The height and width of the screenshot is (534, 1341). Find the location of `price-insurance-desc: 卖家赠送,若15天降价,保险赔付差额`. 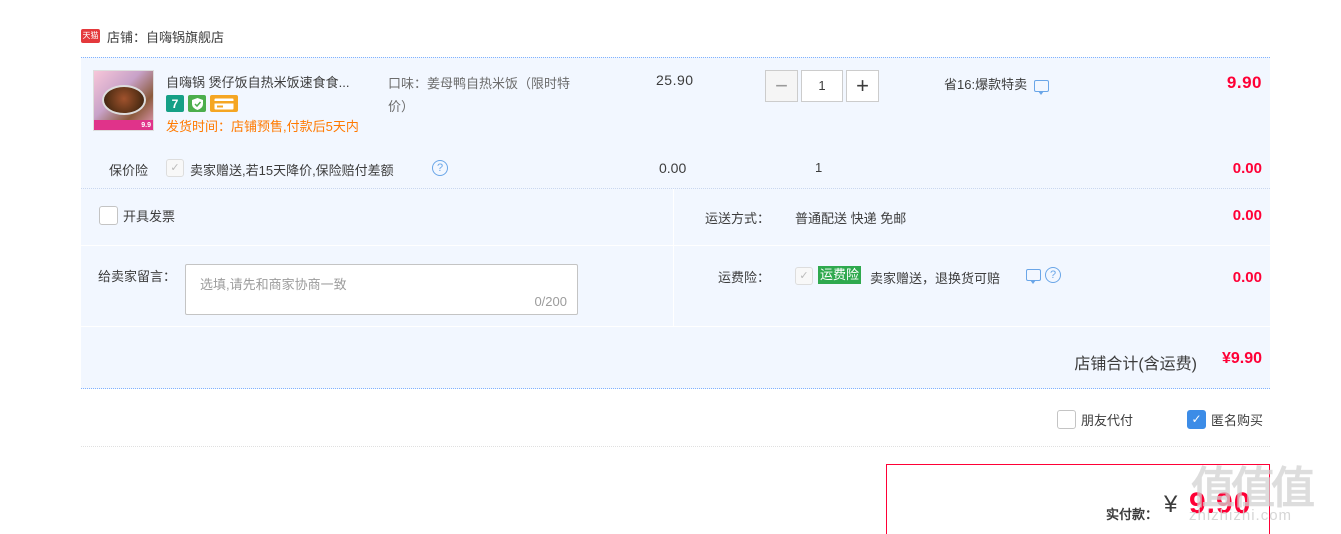

price-insurance-desc: 卖家赠送,若15天降价,保险赔付差额 is located at coordinates (292, 170).